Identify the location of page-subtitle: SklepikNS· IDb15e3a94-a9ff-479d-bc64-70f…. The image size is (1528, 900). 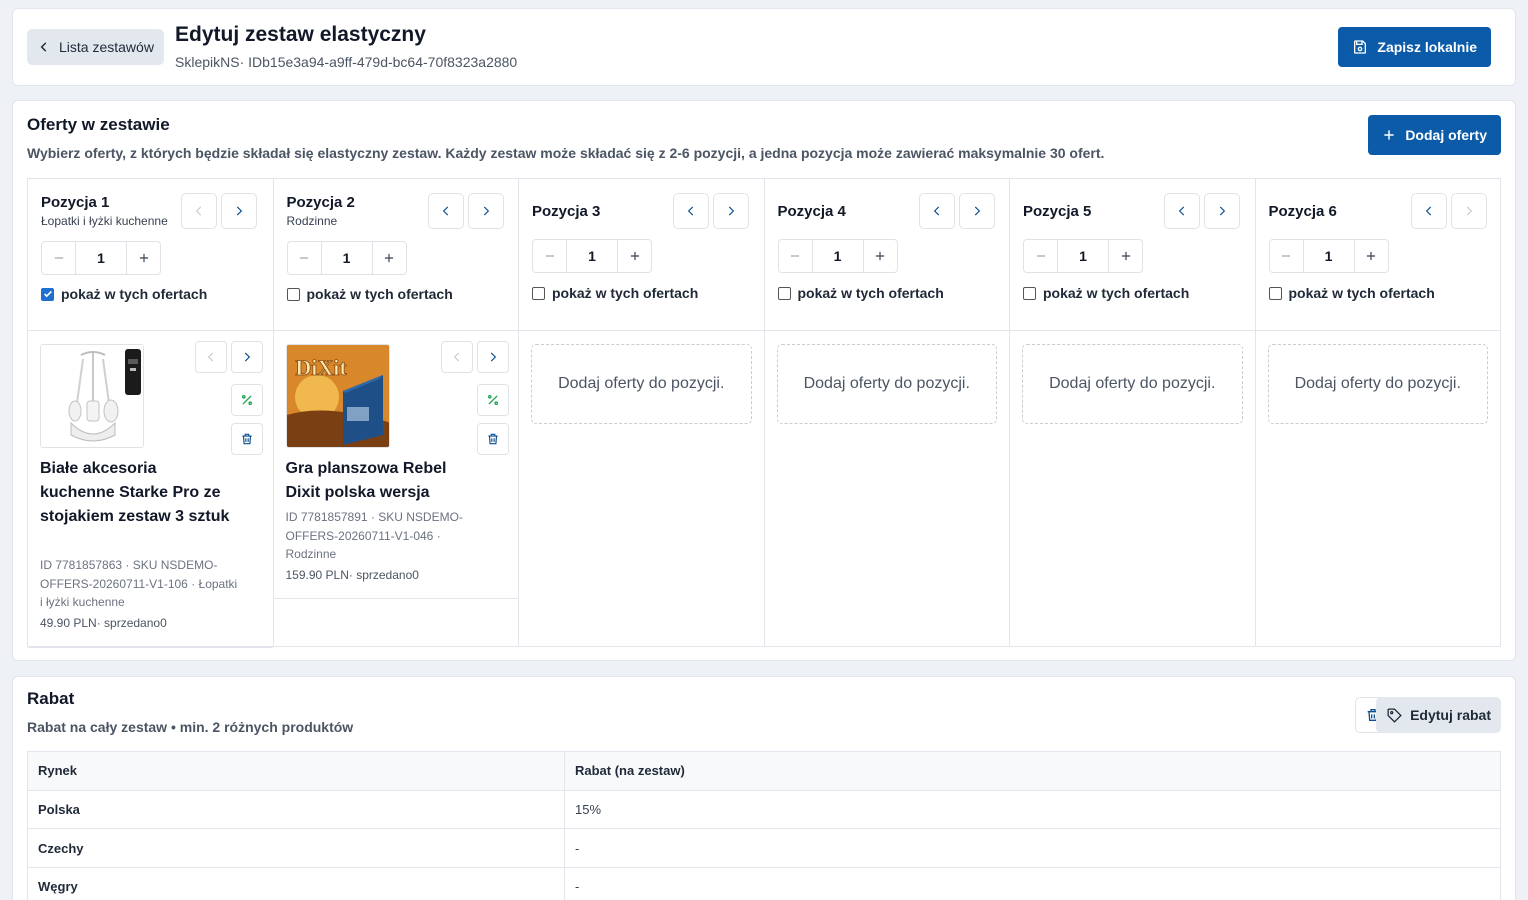
(346, 62).